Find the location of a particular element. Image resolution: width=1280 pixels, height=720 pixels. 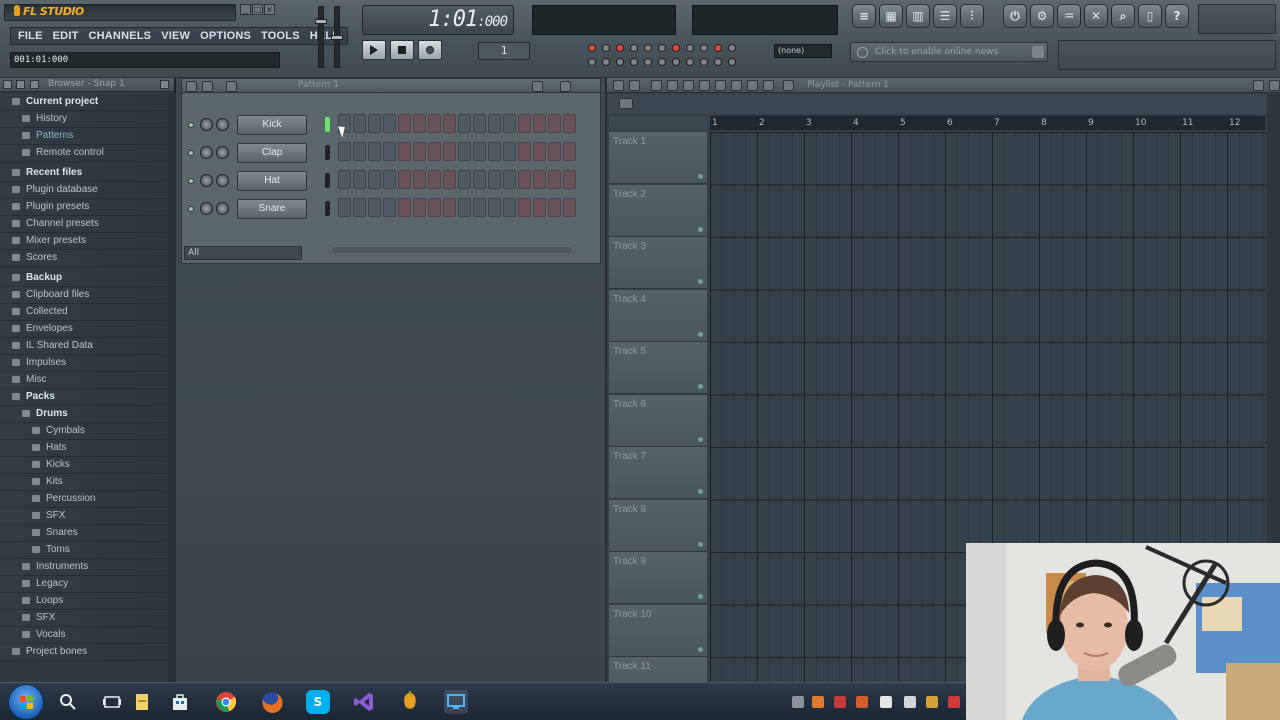

record-button is located at coordinates (430, 50).